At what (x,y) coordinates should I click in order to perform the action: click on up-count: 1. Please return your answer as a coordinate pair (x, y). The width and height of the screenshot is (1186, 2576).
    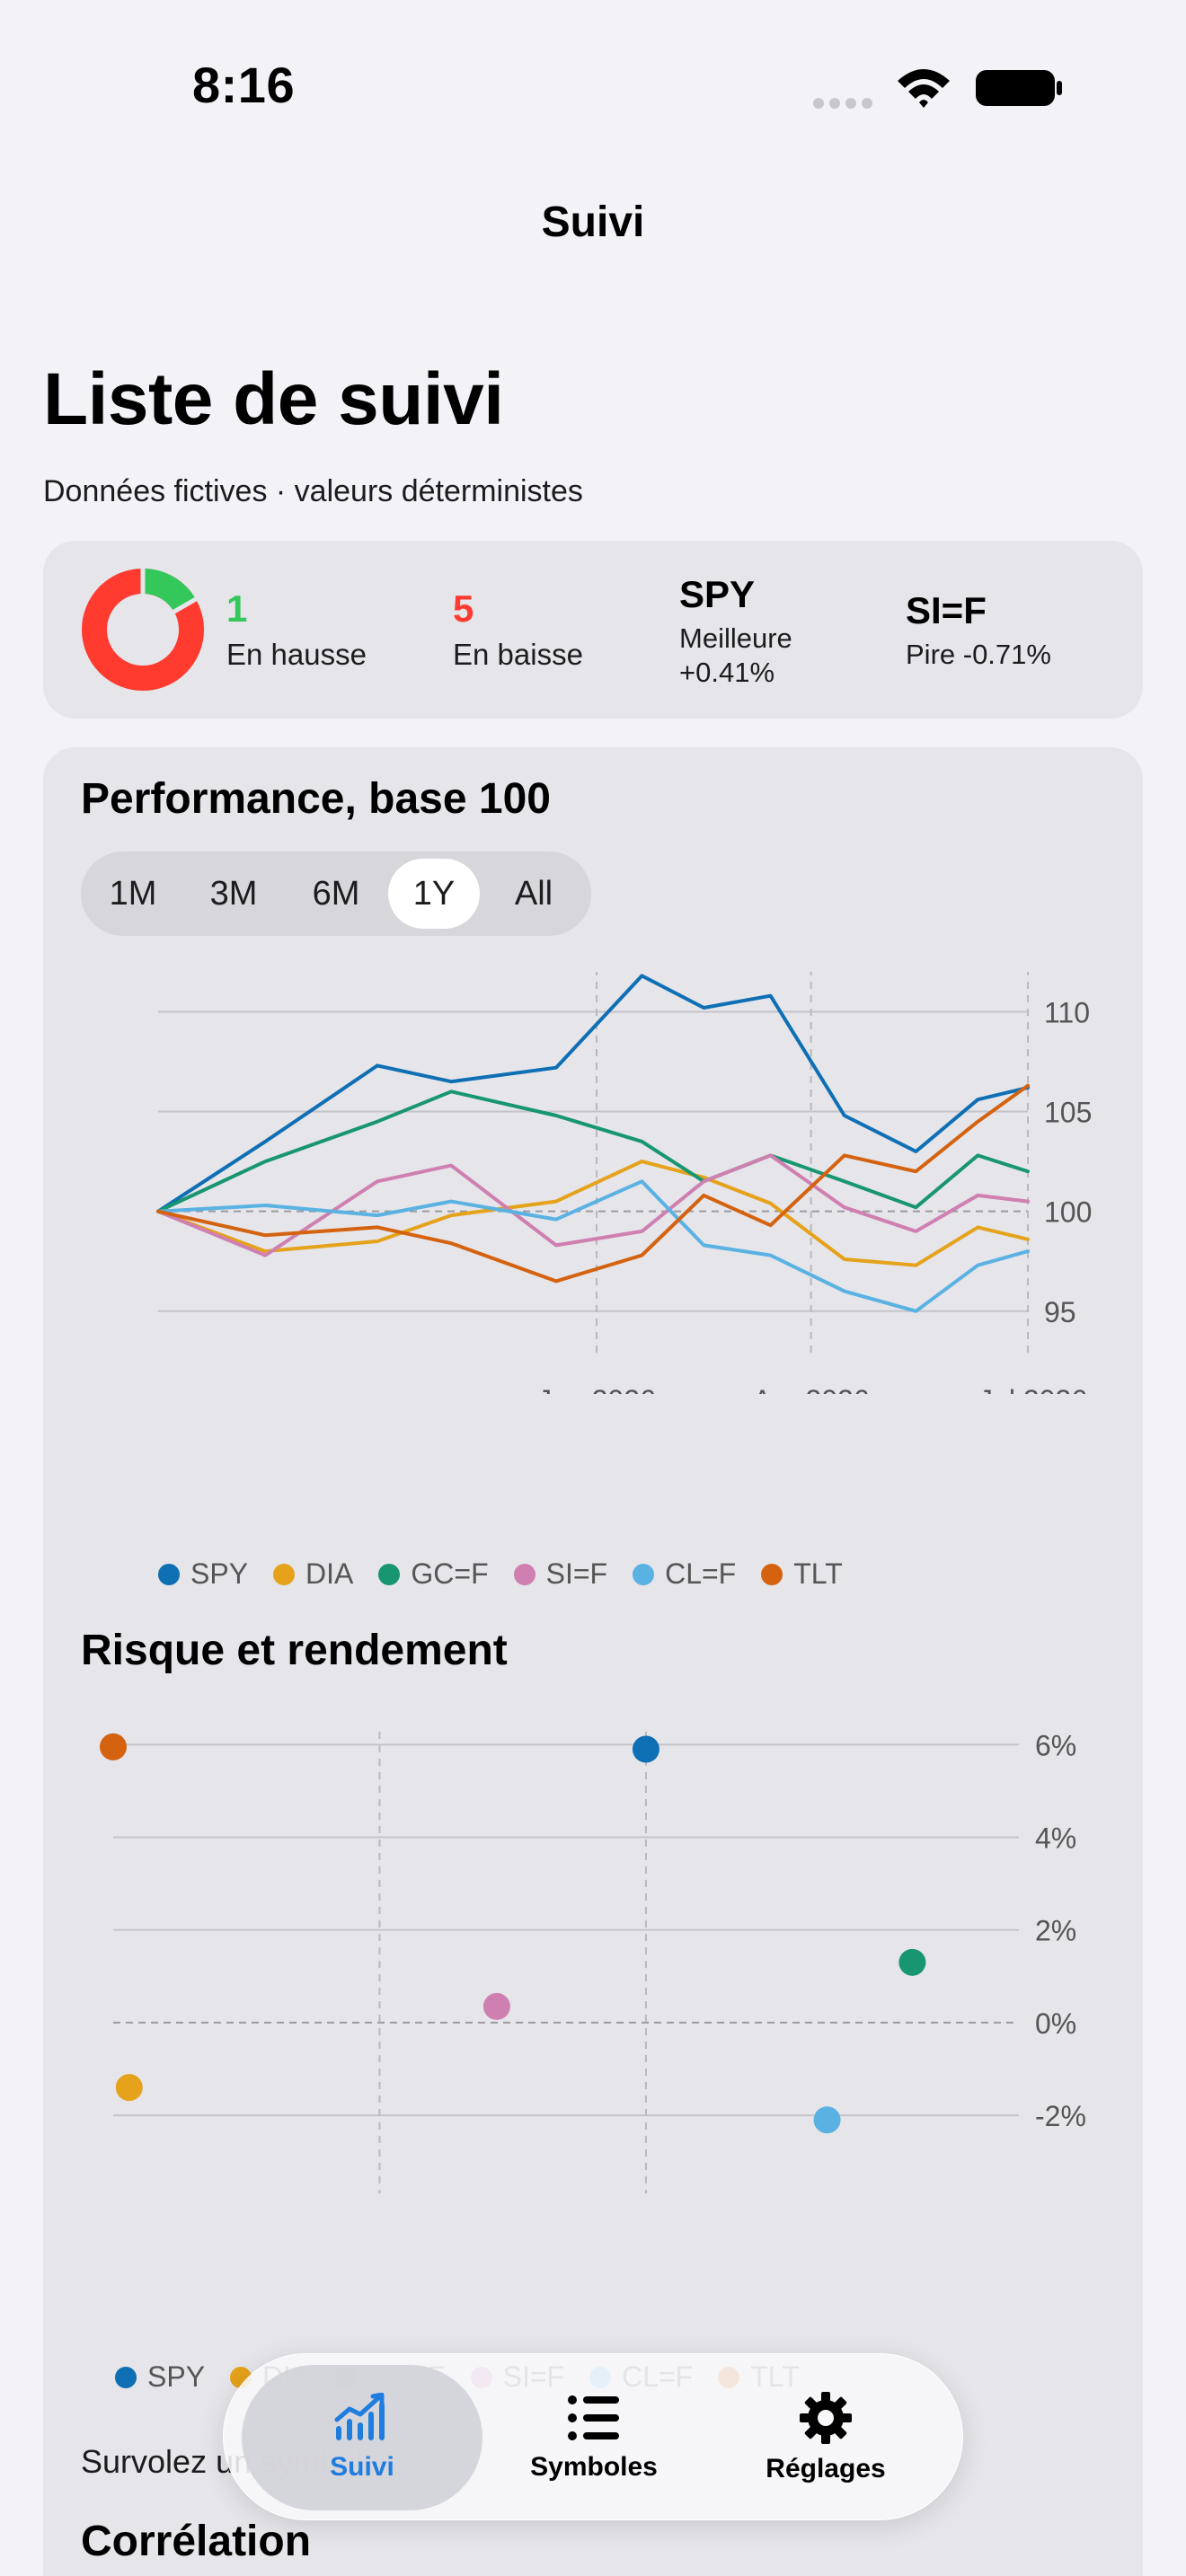
    Looking at the image, I should click on (237, 608).